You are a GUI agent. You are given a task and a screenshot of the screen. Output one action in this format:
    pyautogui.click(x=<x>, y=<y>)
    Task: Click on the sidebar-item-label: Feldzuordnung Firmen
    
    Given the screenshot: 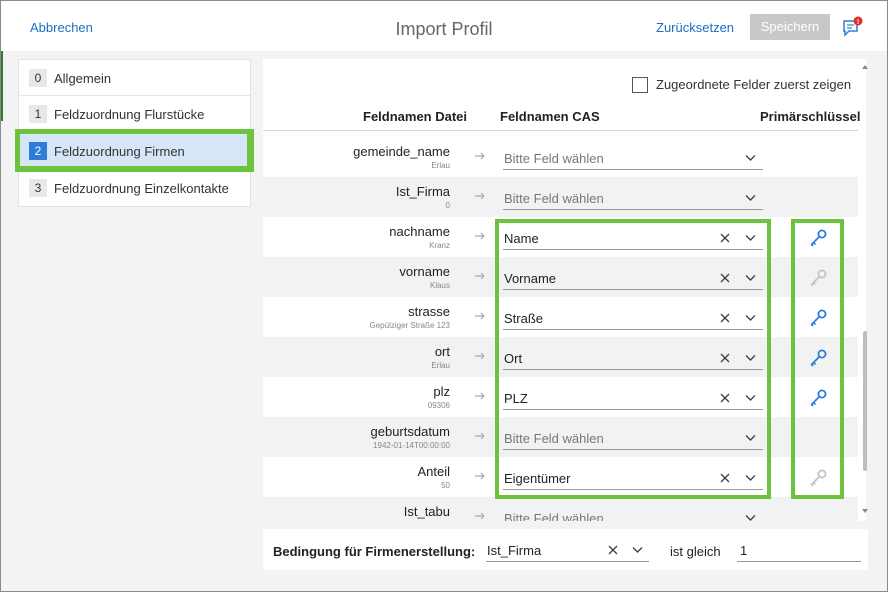 What is the action you would take?
    pyautogui.click(x=119, y=151)
    